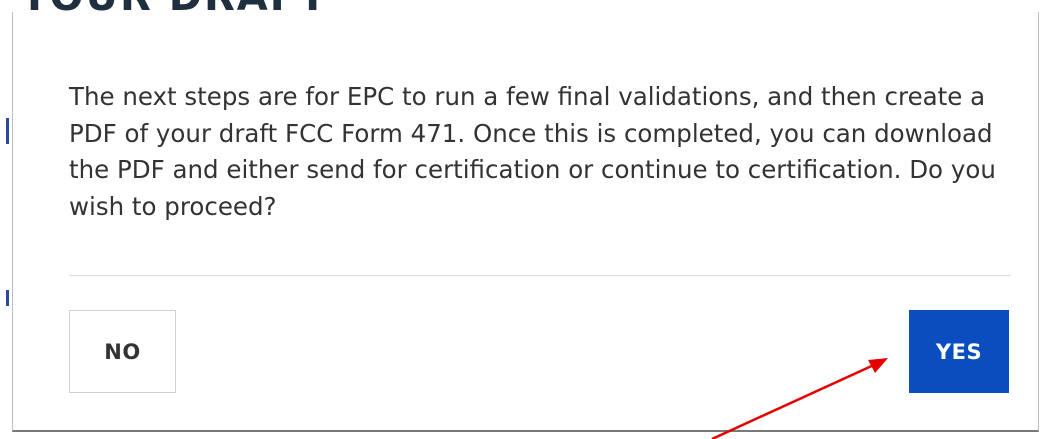  Describe the element at coordinates (122, 351) in the screenshot. I see `no-button: NO` at that location.